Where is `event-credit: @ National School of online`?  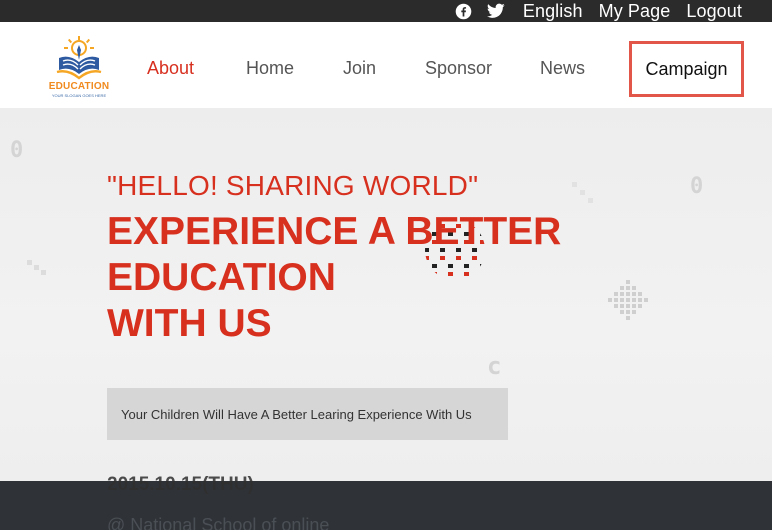
event-credit: @ National School of online is located at coordinates (218, 522).